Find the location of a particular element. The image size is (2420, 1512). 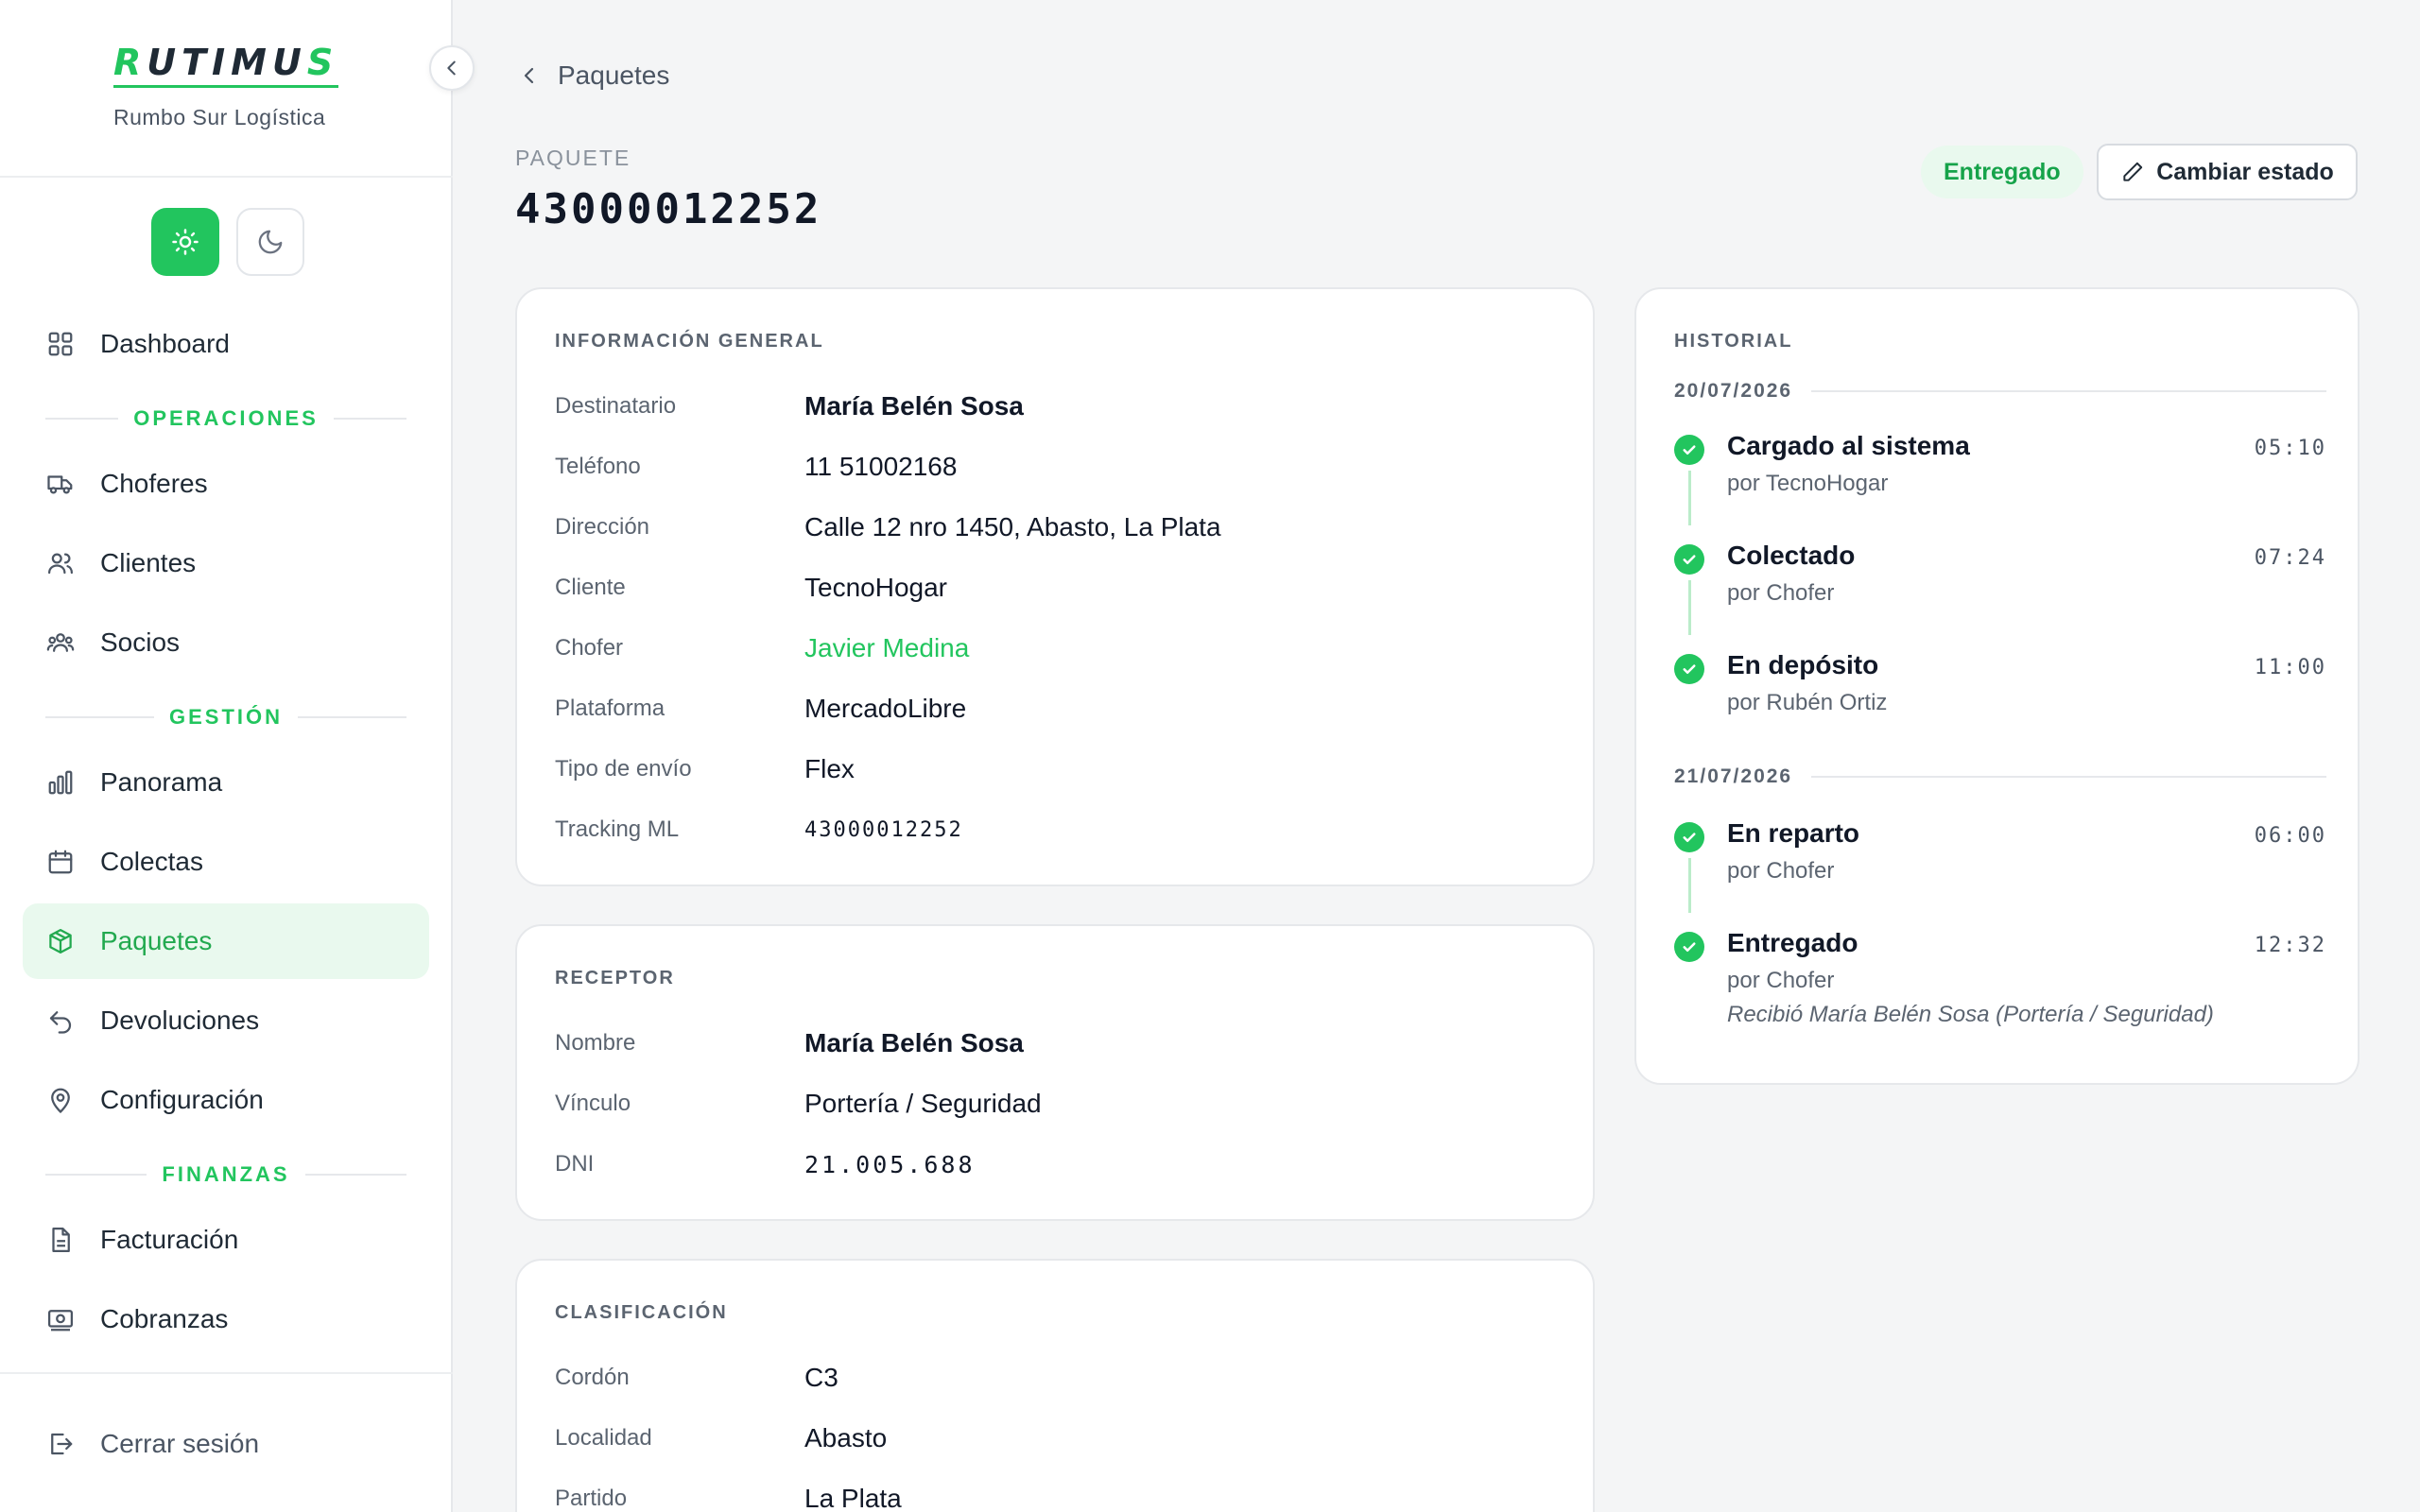

sun-icon is located at coordinates (185, 242).